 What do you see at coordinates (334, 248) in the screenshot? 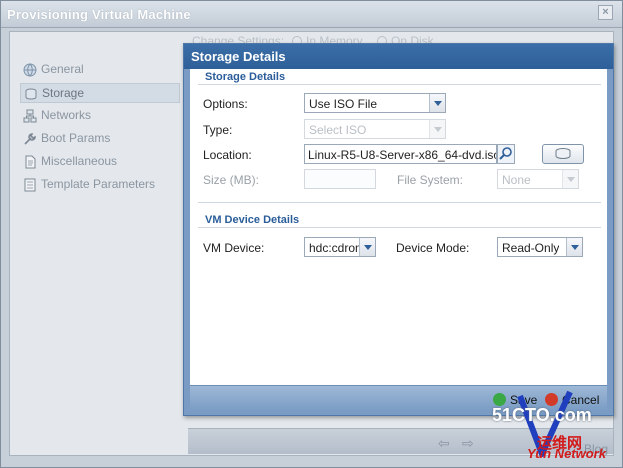
I see `vm-device-value: hdc:cdrom` at bounding box center [334, 248].